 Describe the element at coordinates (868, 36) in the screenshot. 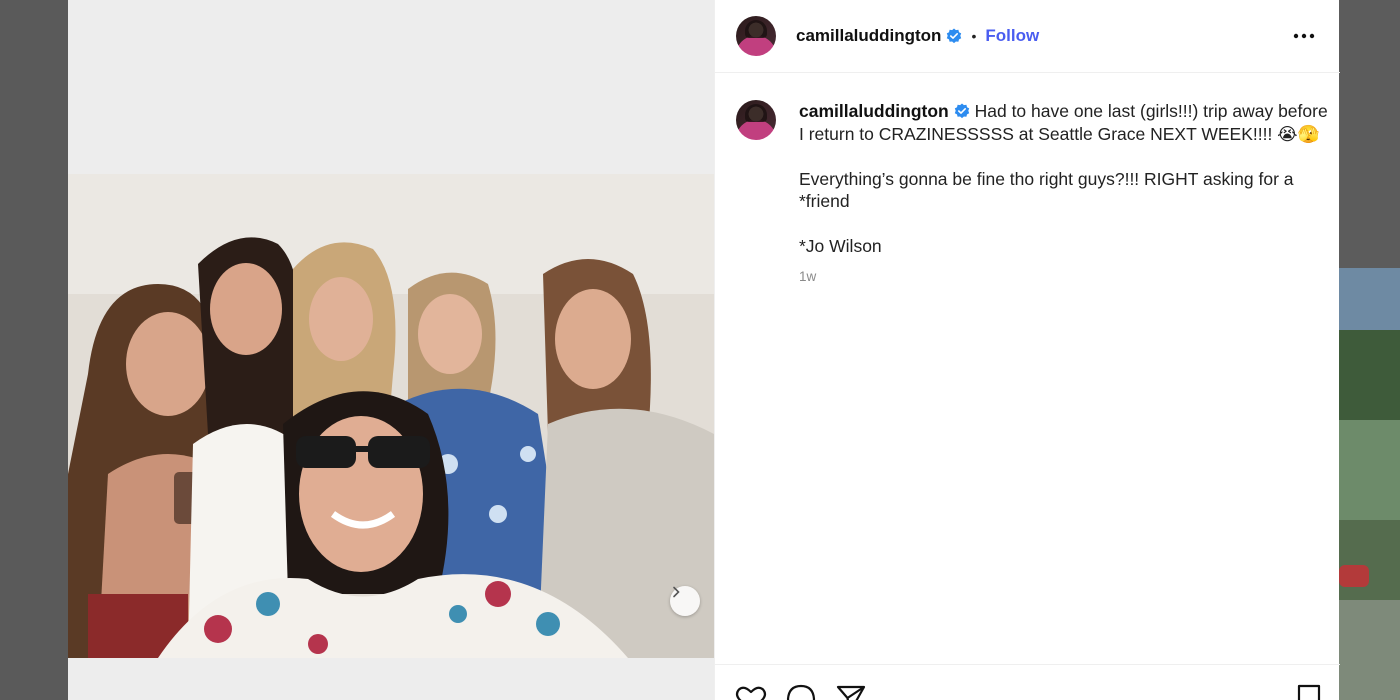

I see `username-link: camillaluddington` at that location.